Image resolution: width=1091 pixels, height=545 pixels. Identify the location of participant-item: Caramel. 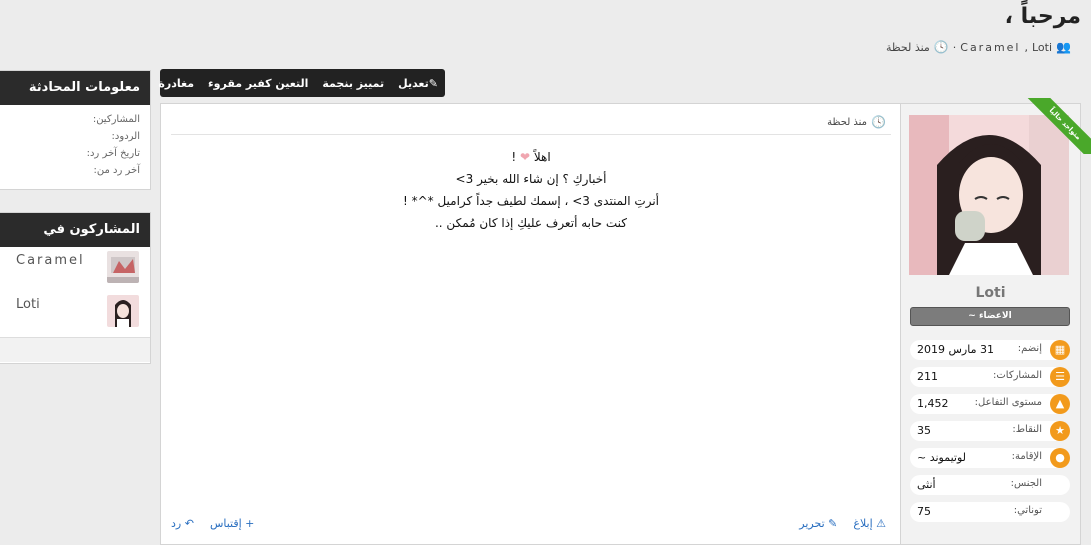
(75, 269).